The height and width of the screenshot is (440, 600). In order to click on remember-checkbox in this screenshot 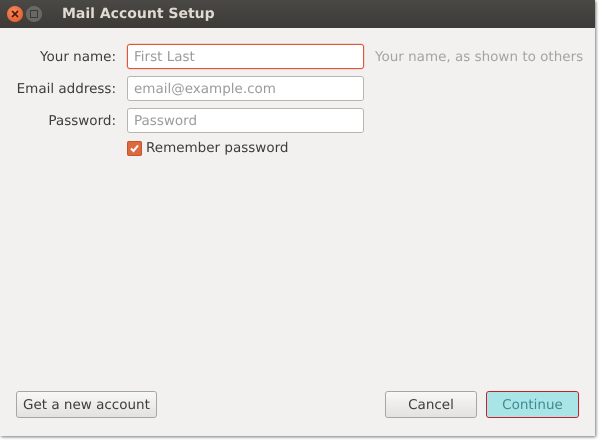, I will do `click(134, 148)`.